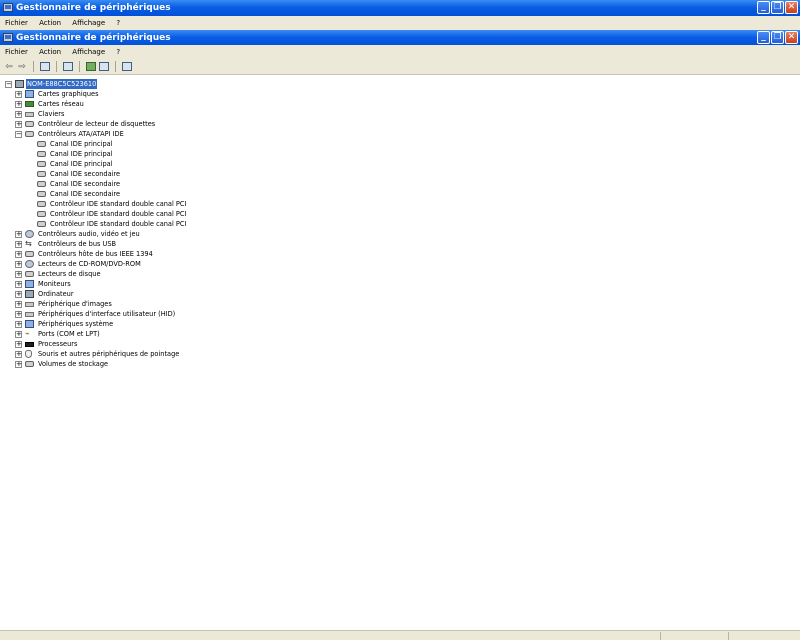 The image size is (800, 640). What do you see at coordinates (400, 364) in the screenshot?
I see `tree-category: + Volumes de stockage` at bounding box center [400, 364].